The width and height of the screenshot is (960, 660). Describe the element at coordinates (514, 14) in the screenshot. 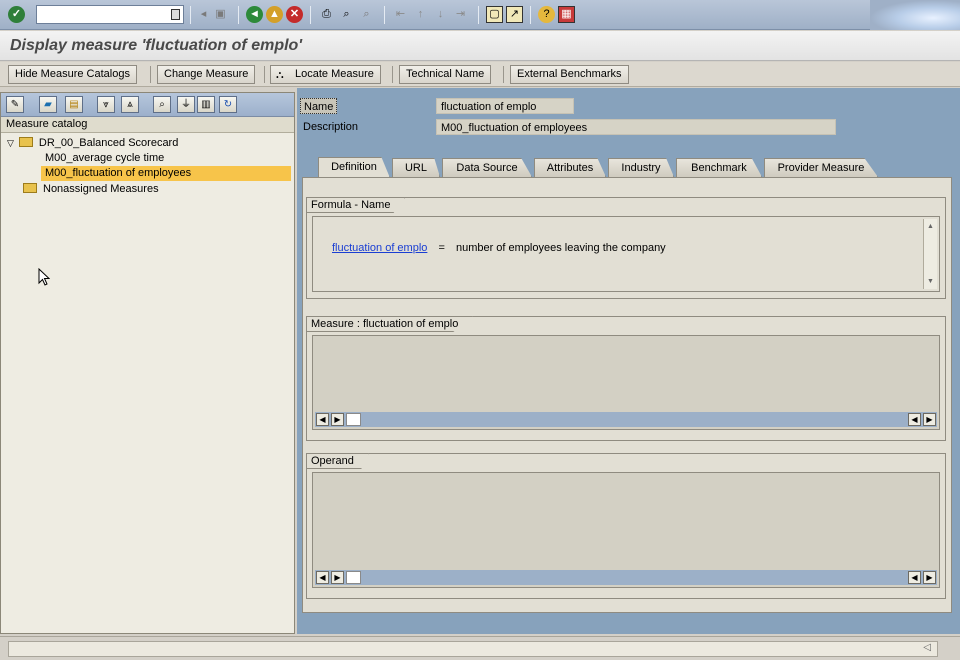

I see `shortcut-icon: ↗` at that location.